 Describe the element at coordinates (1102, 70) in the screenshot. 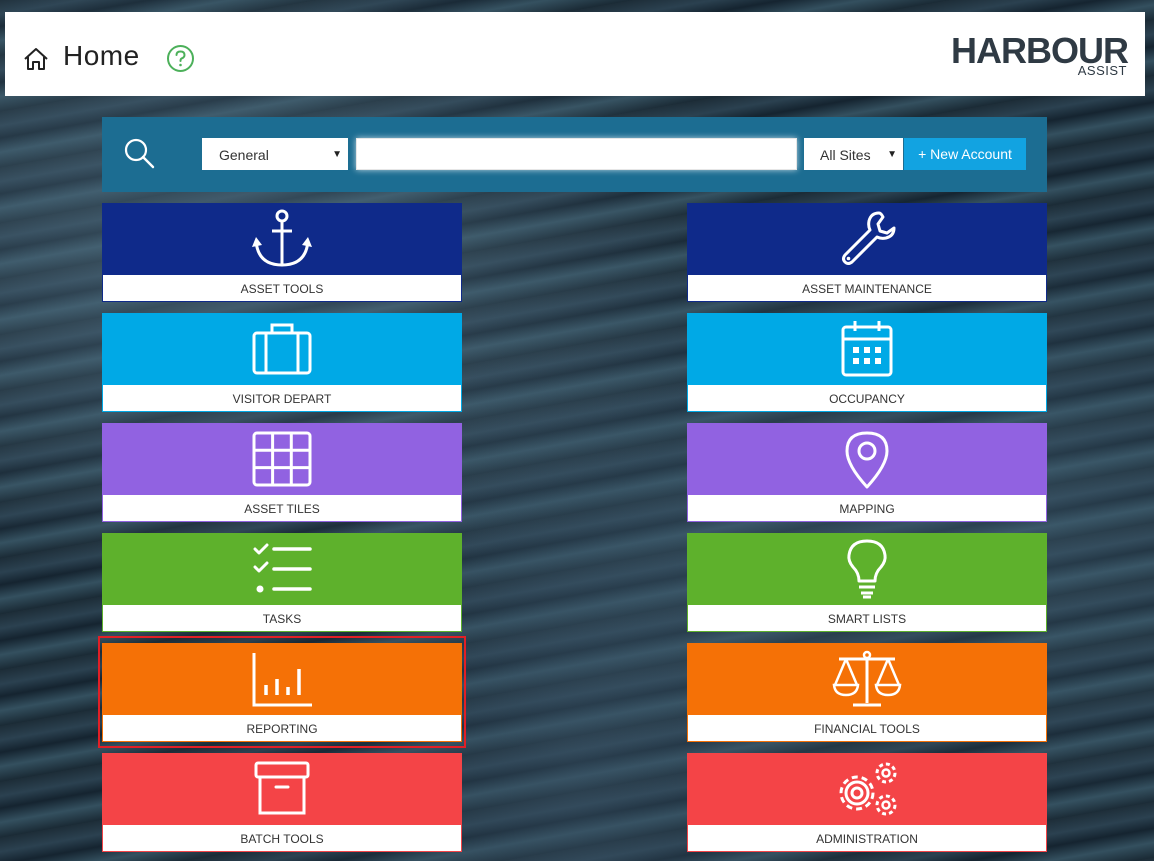

I see `logo-subtext: ASSIST` at that location.